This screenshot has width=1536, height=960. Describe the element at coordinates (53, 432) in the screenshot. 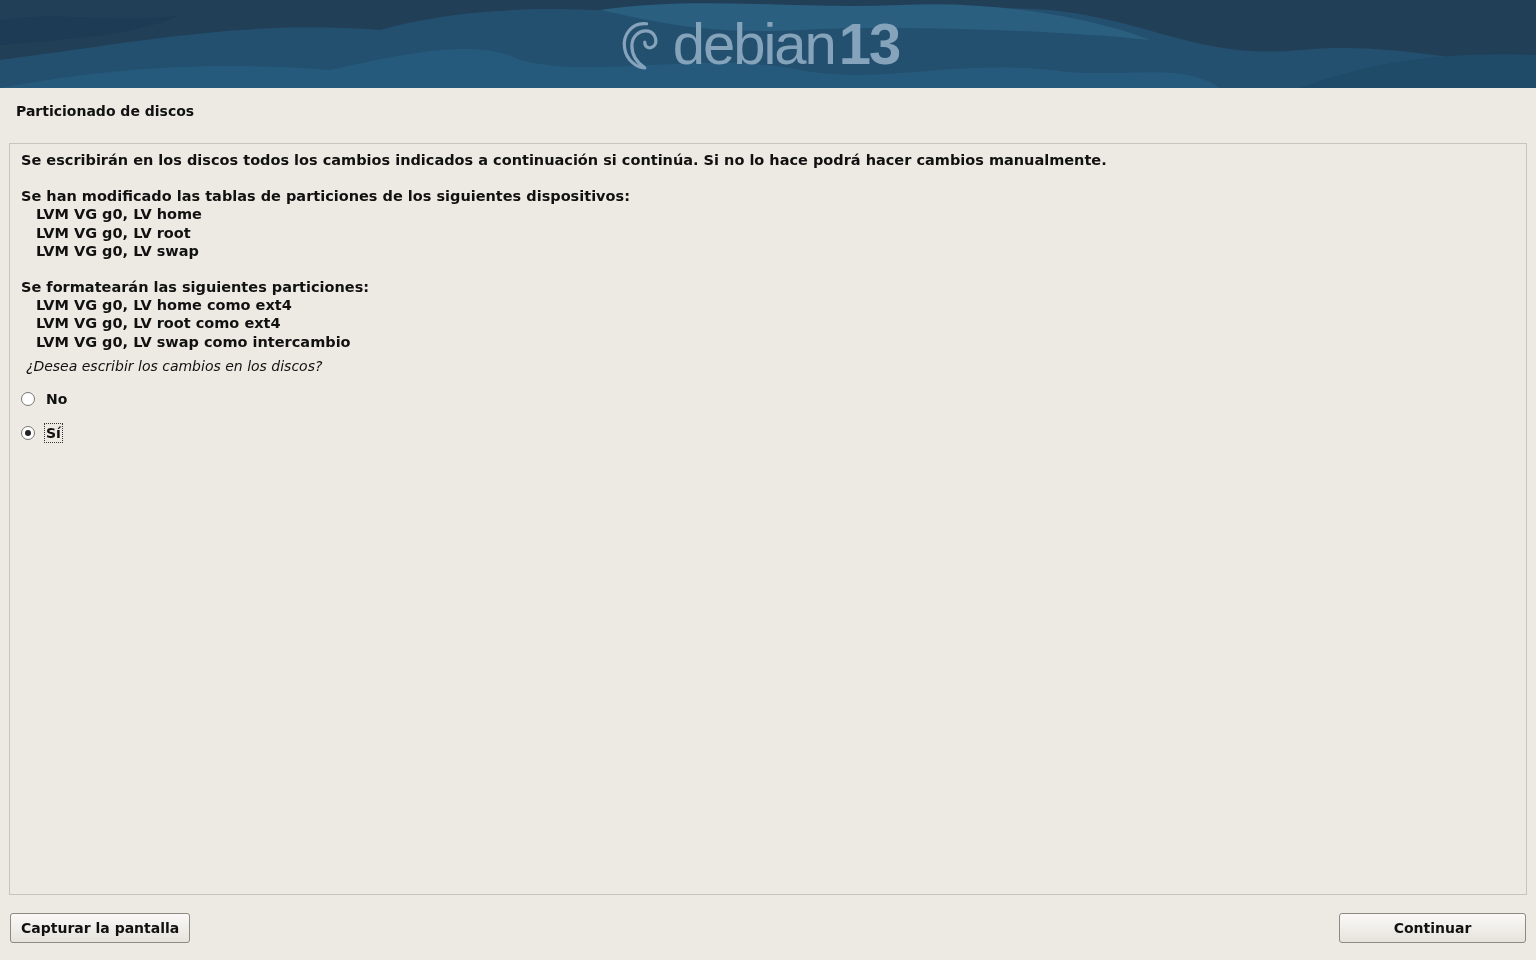

I see `option-label: Sí` at that location.